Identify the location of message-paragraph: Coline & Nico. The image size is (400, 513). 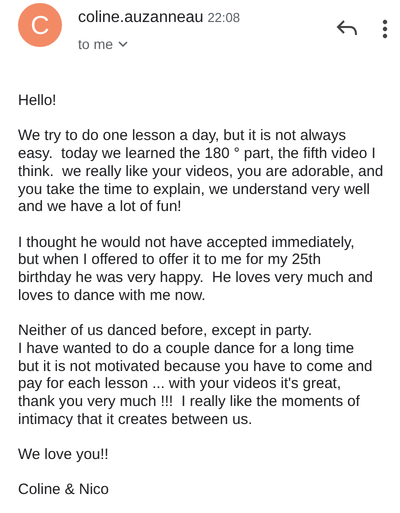
(64, 490).